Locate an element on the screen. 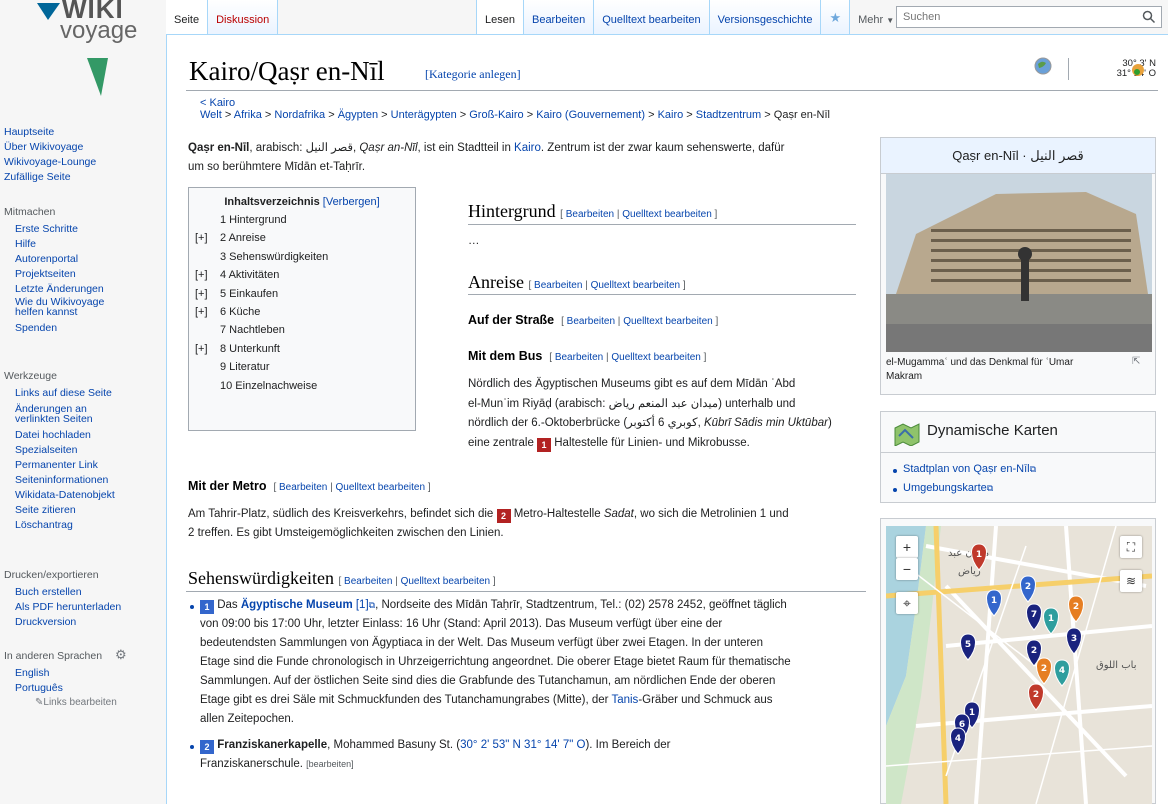  toc-item: [+] 4 Aktivitäten is located at coordinates (302, 275).